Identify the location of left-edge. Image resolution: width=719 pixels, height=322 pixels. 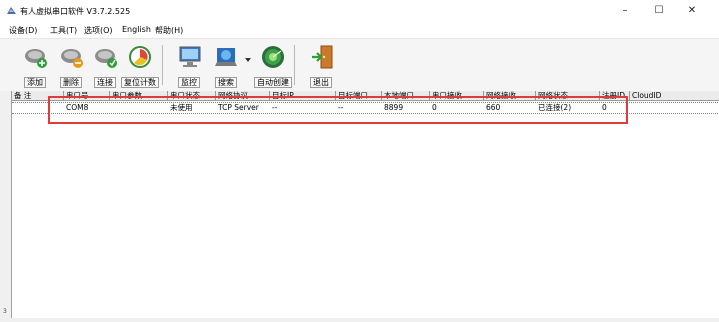
(5, 204).